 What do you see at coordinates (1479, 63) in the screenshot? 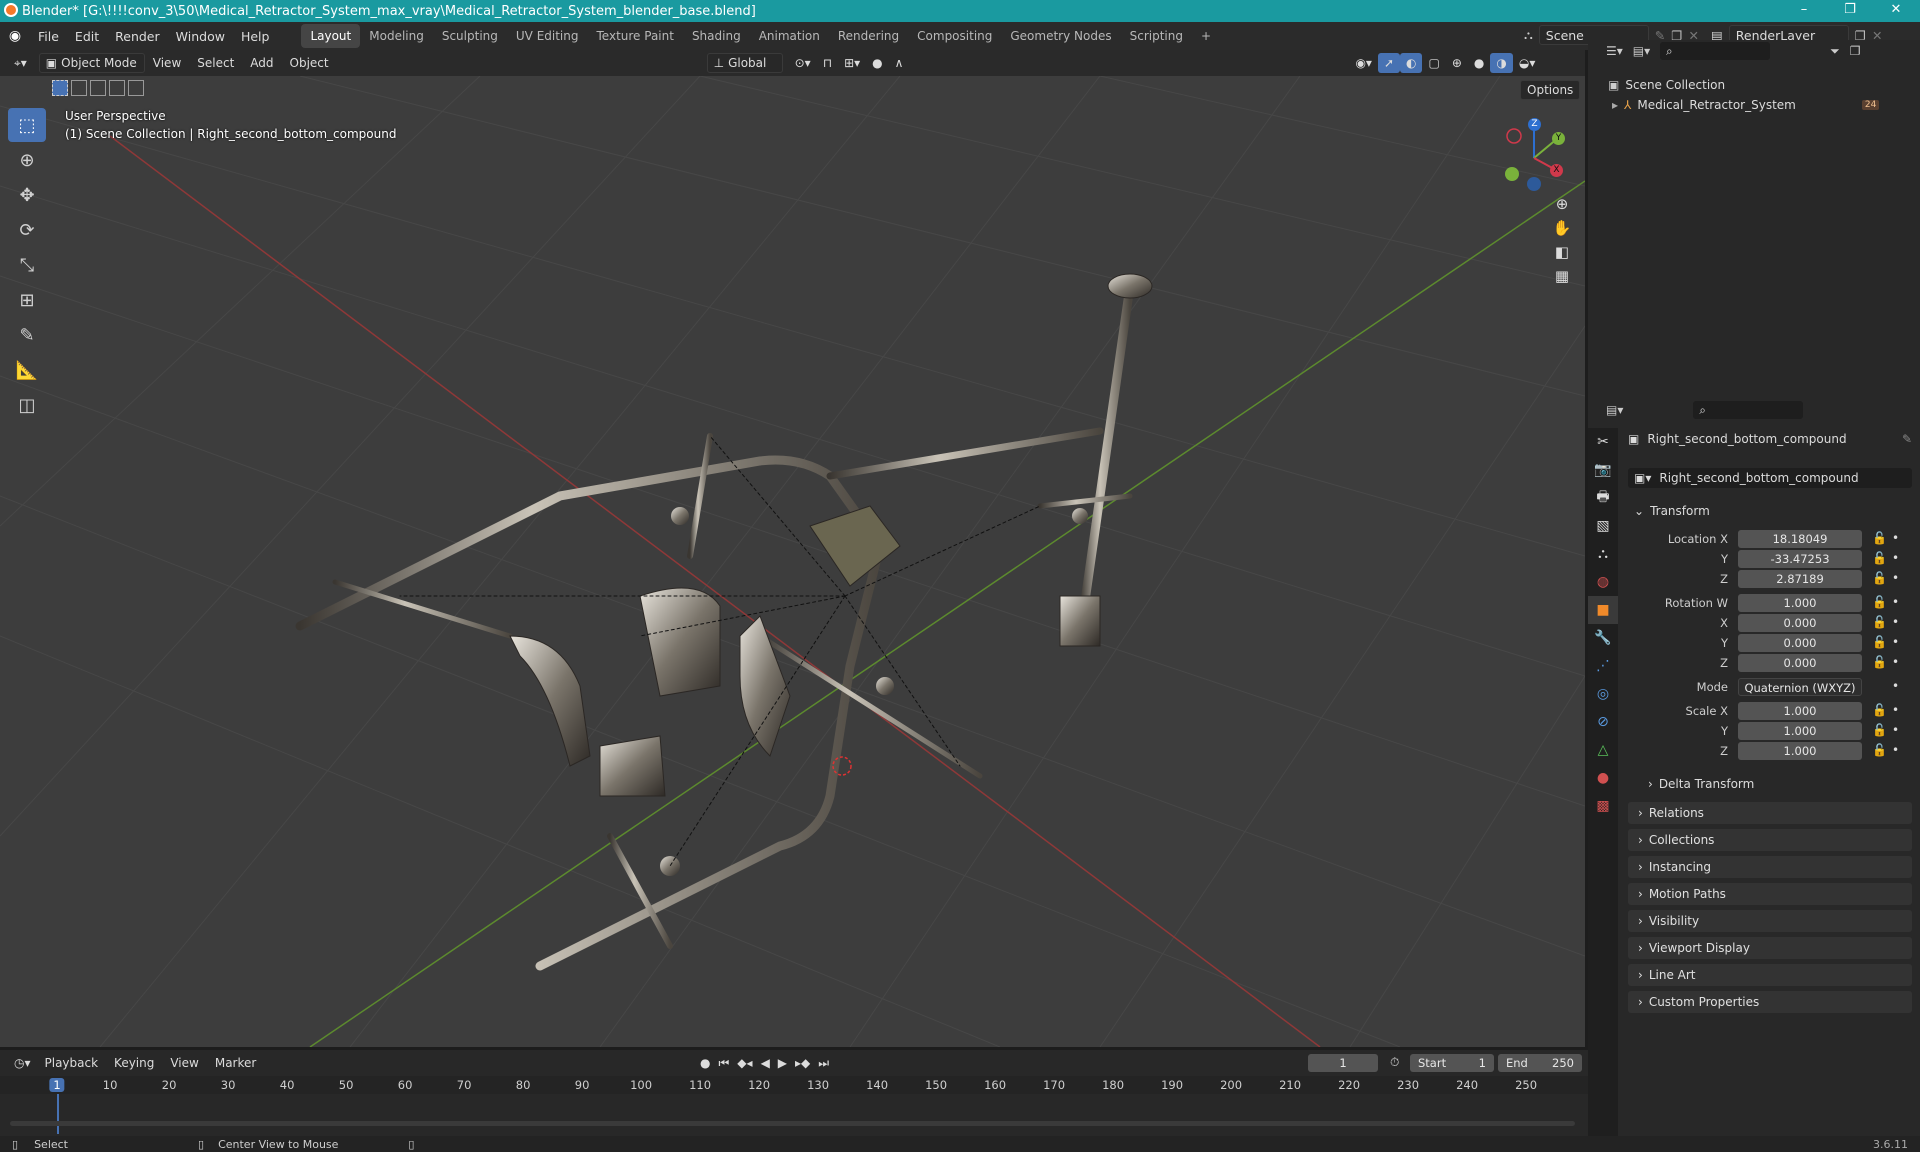
I see `solid-shading-icon: ●` at bounding box center [1479, 63].